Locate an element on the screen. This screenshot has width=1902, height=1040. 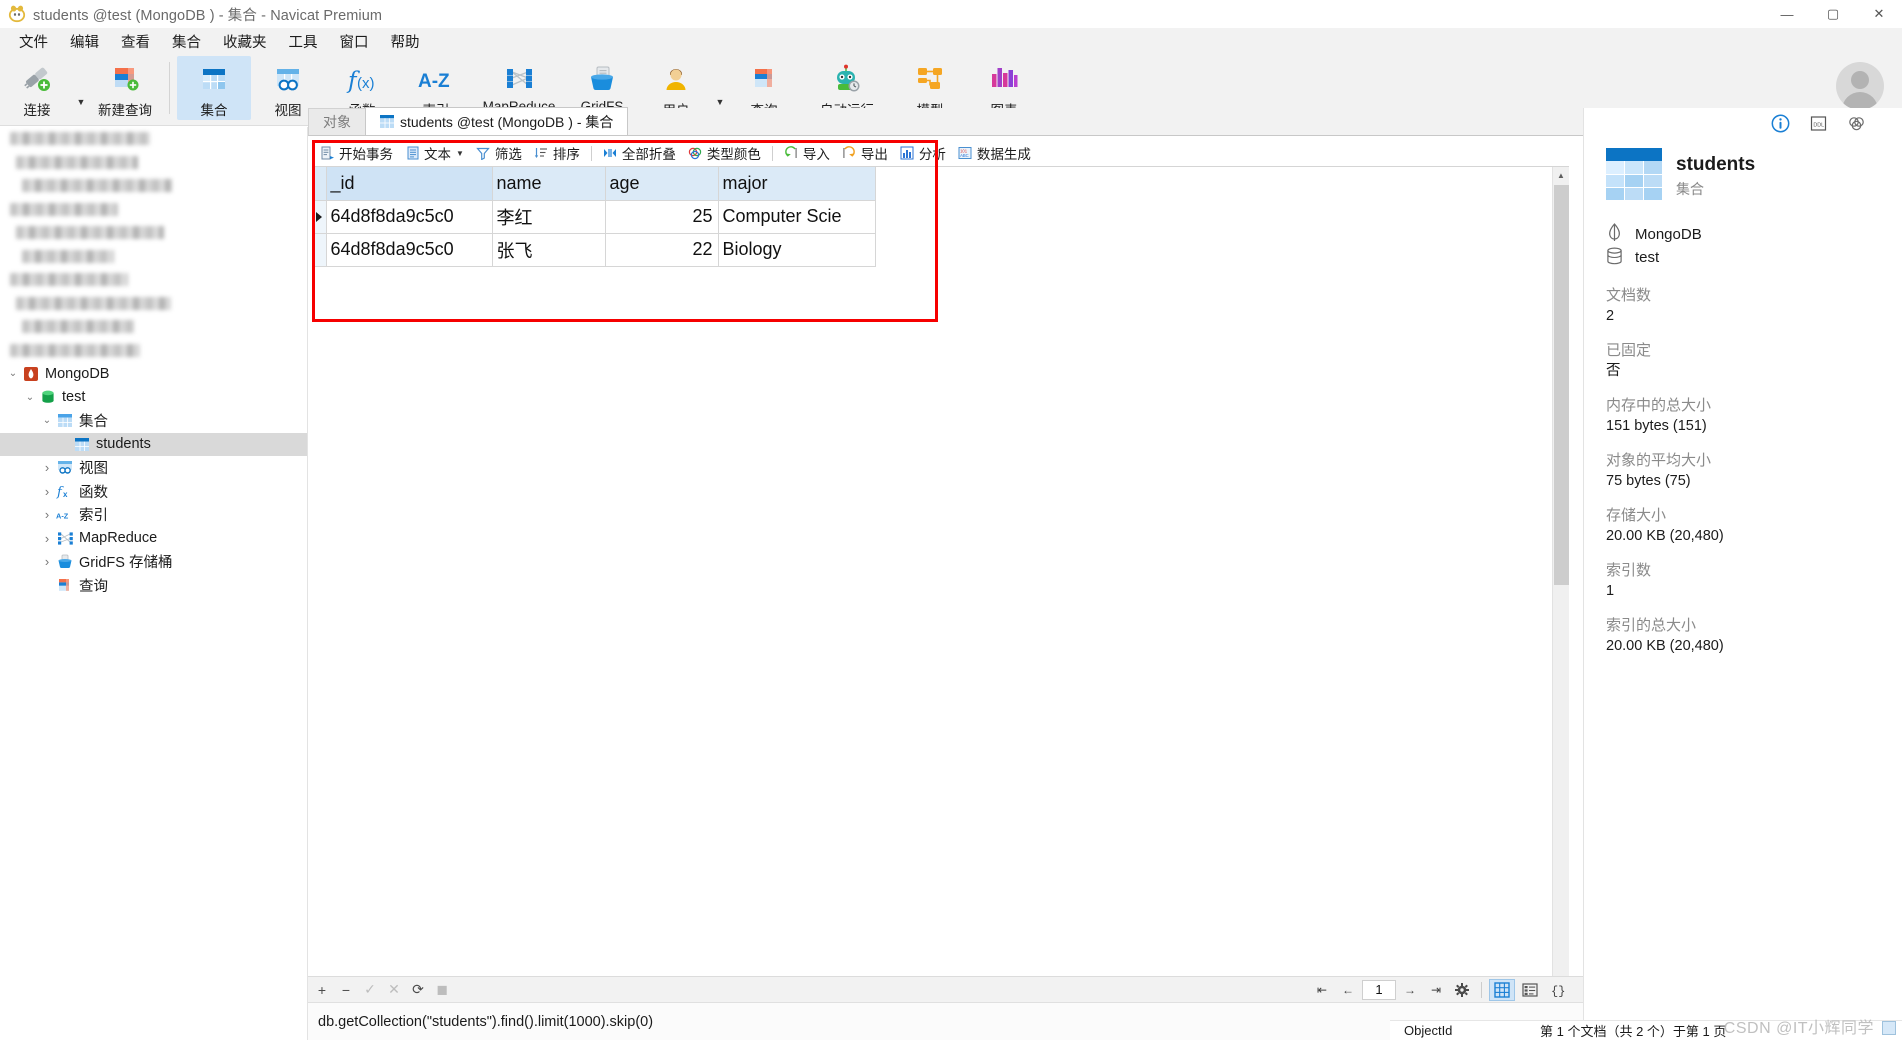
tree-item-test: ⌄ test is located at coordinates (153, 398).